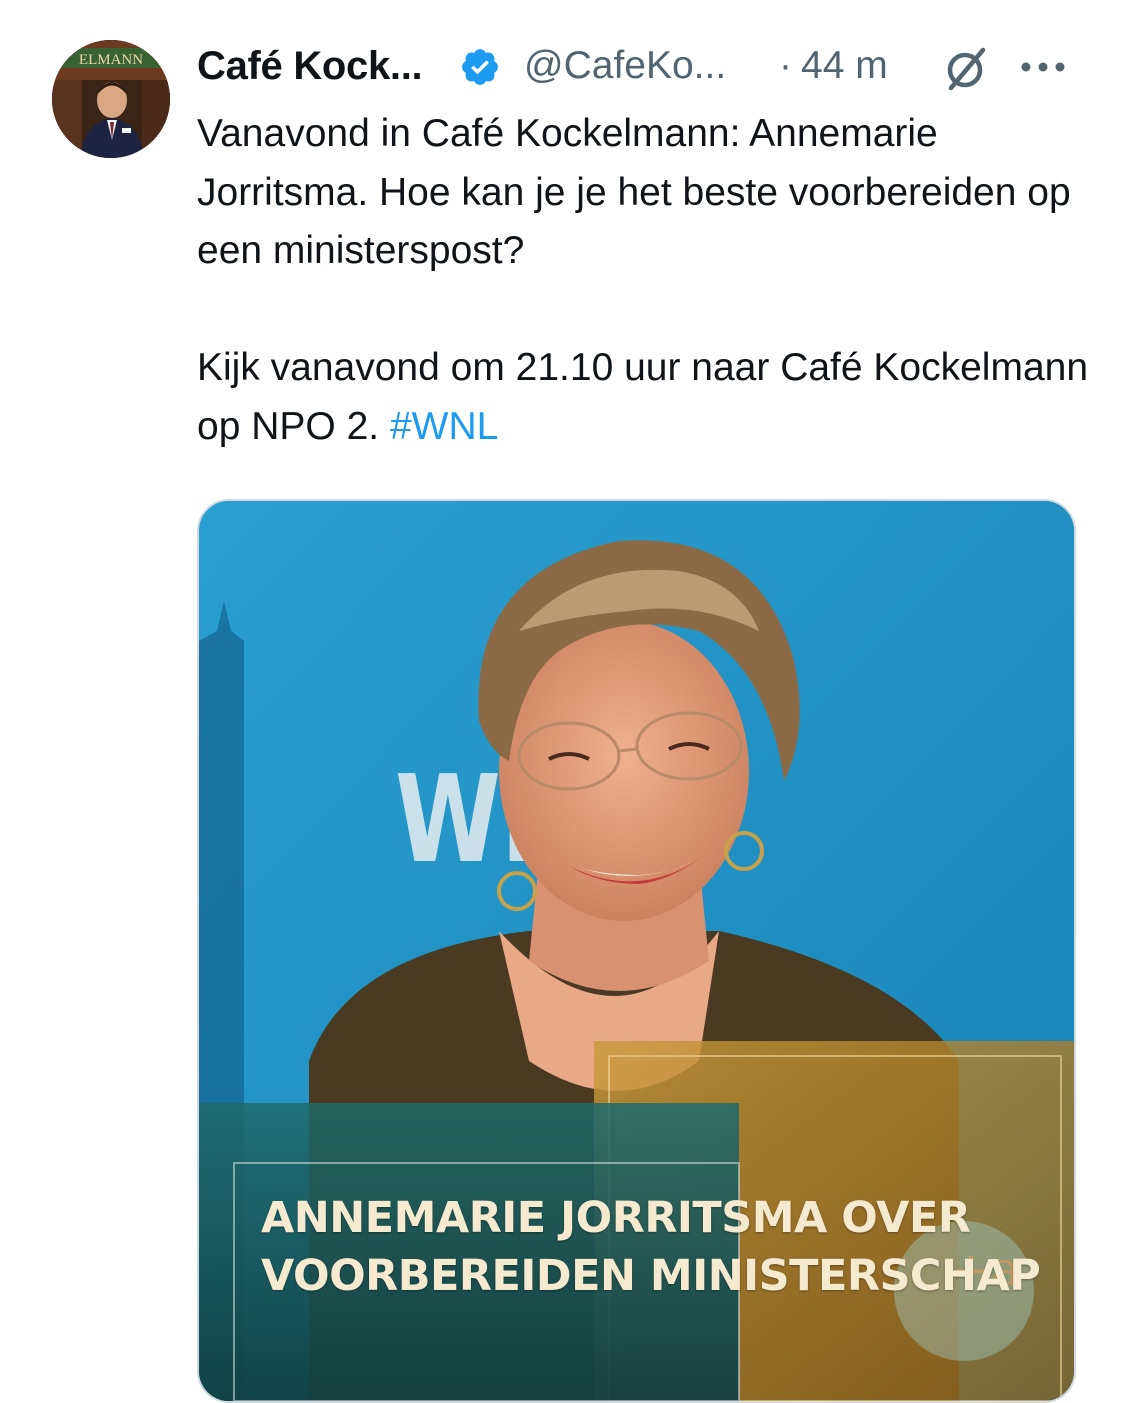 The width and height of the screenshot is (1125, 1403). What do you see at coordinates (616, 1218) in the screenshot?
I see `media-caption-line-1: ANNEMARIE JORRITSMA OVER` at bounding box center [616, 1218].